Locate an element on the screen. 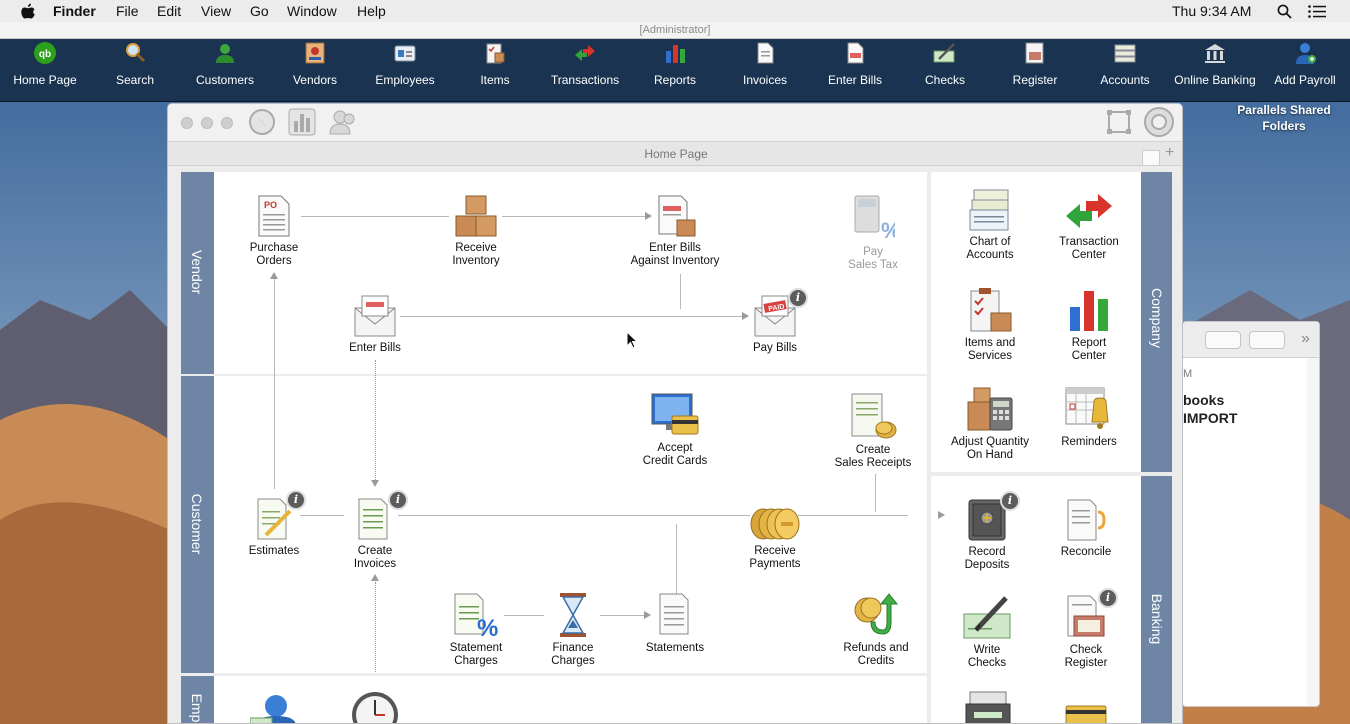  apple-icon is located at coordinates (28, 11).